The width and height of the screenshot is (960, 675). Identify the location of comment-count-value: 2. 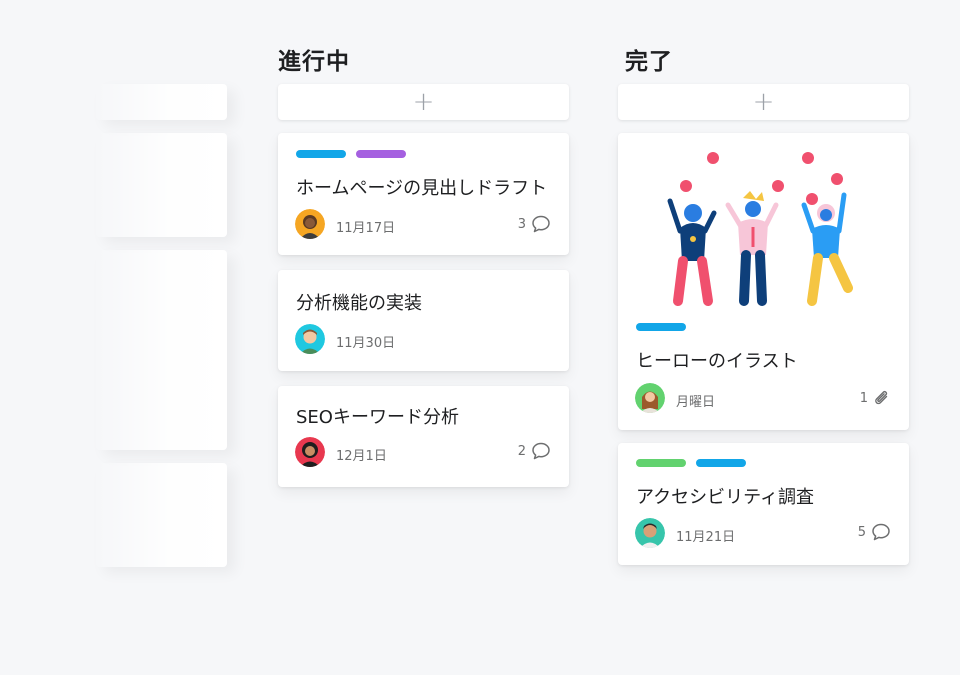
(521, 451).